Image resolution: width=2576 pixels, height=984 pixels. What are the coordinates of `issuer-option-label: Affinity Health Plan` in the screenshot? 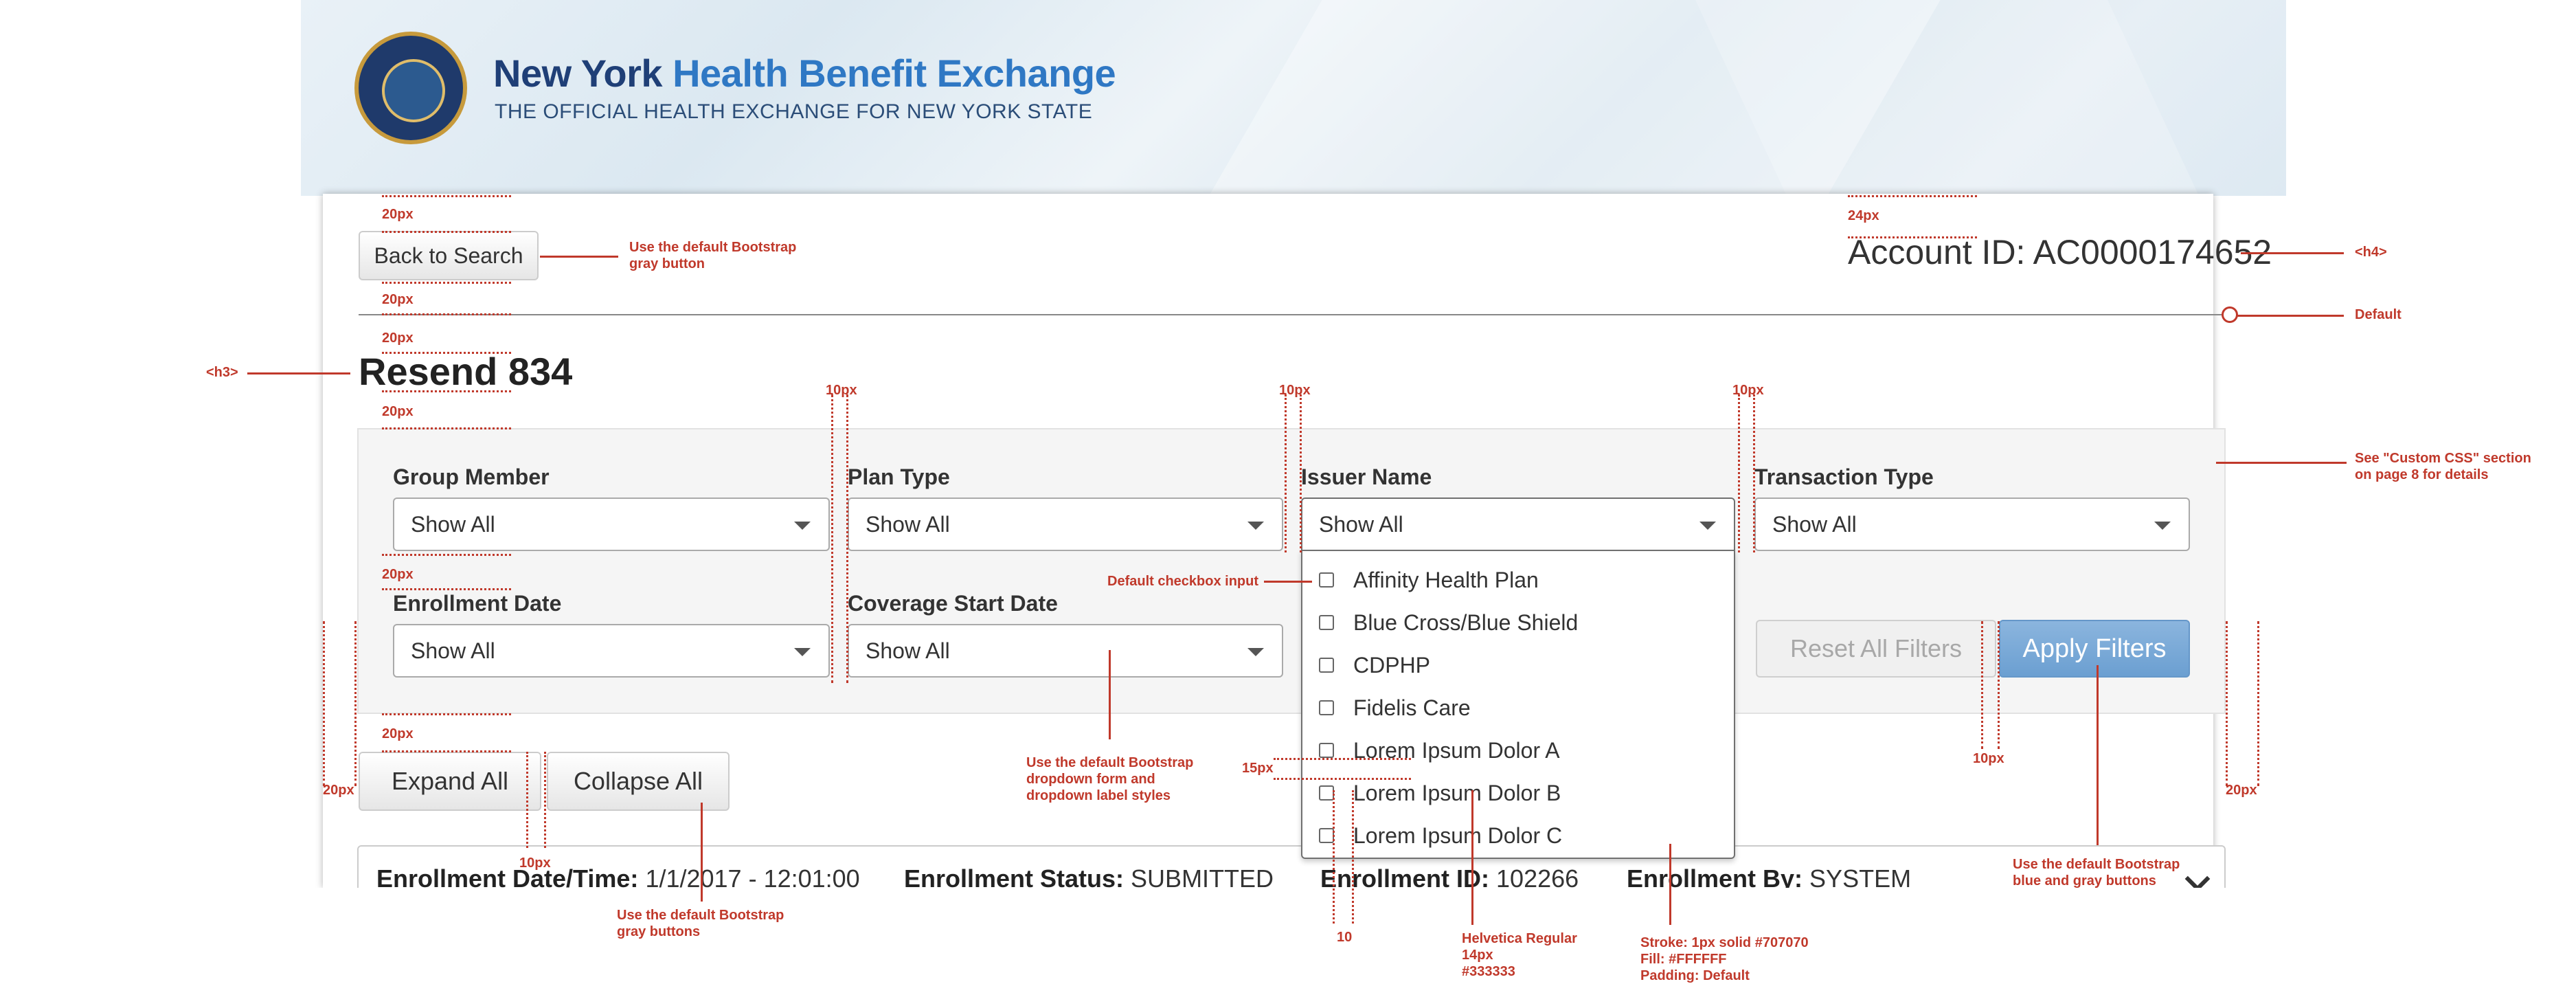 It's located at (1446, 579).